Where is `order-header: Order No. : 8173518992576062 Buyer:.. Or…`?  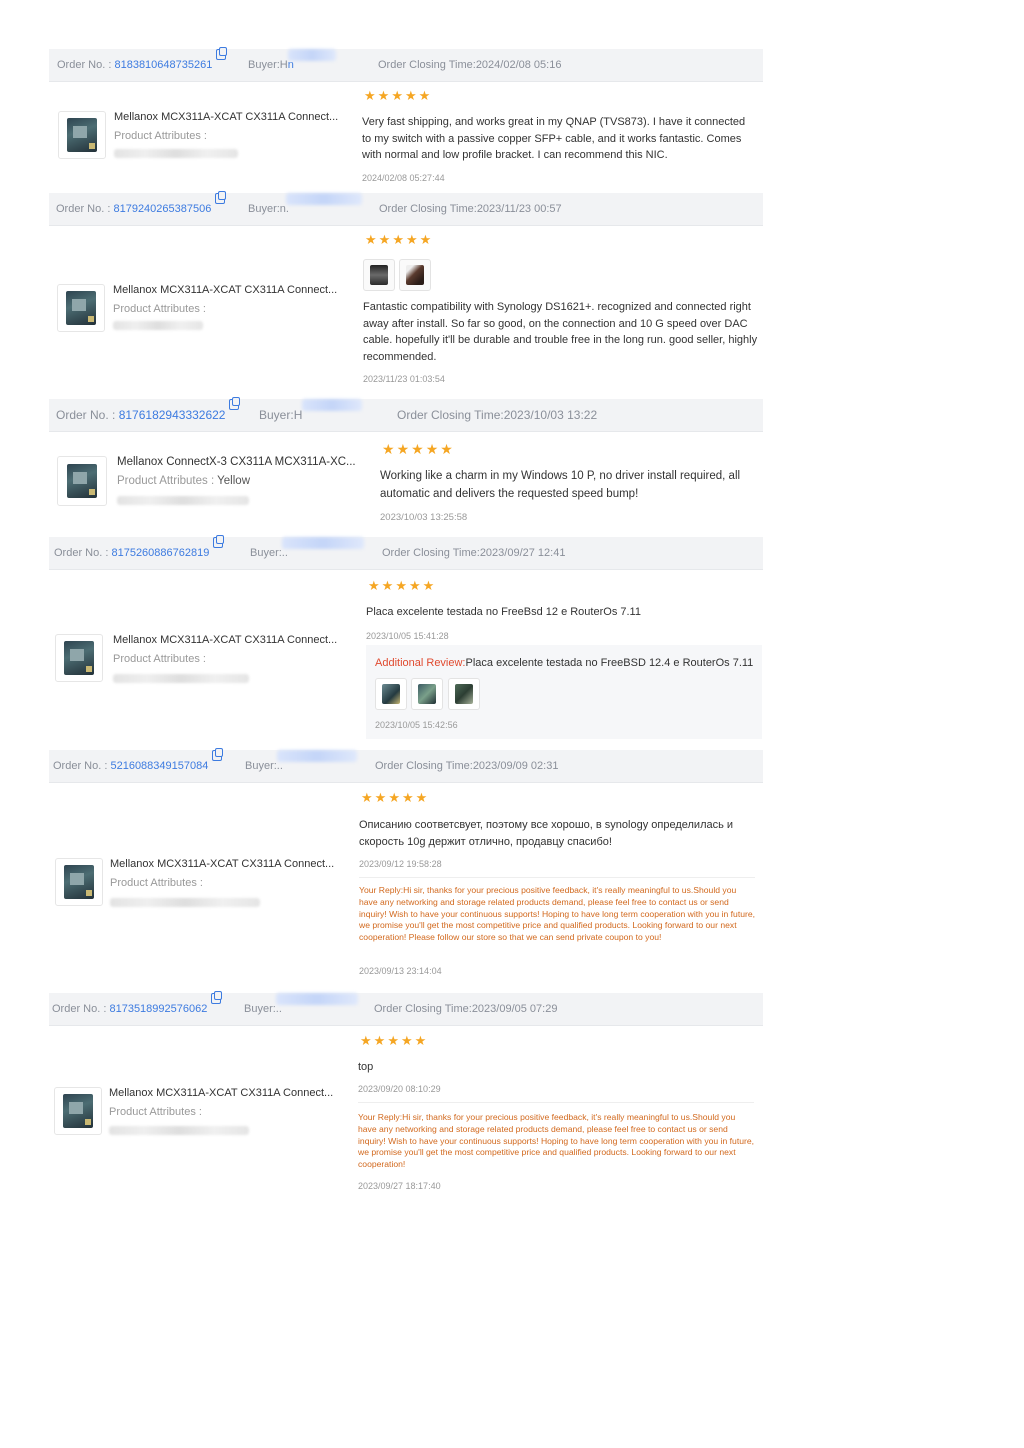 order-header: Order No. : 8173518992576062 Buyer:.. Or… is located at coordinates (406, 1008).